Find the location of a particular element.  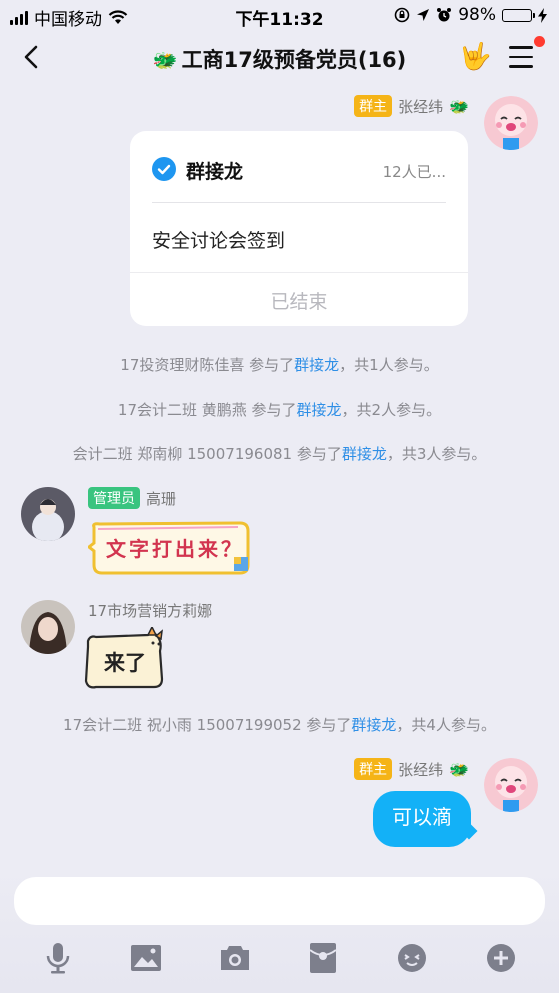

system-message-text: 17投资理财陈佳喜 参与了 is located at coordinates (207, 365).